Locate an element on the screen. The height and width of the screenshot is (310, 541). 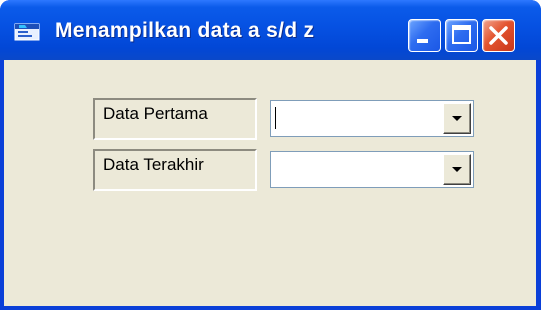
last-data-combo is located at coordinates (372, 169).